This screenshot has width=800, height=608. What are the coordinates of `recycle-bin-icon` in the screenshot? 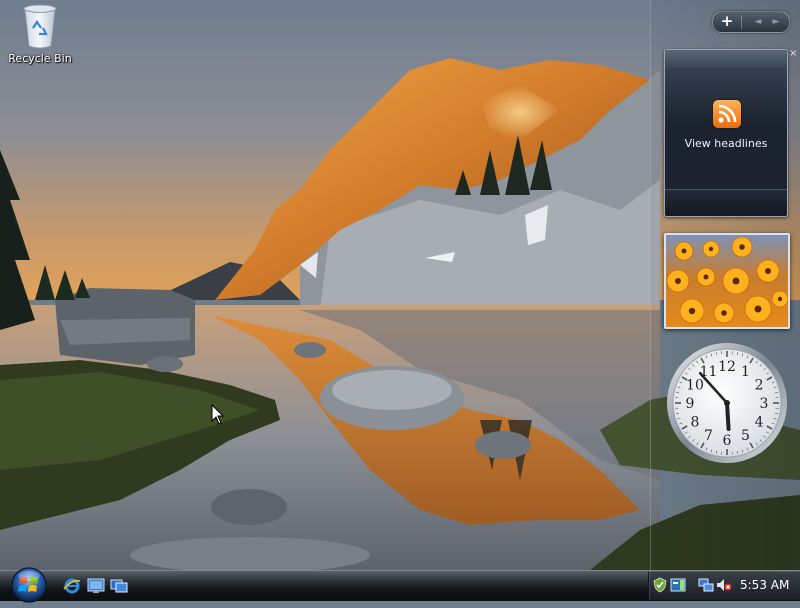 It's located at (40, 26).